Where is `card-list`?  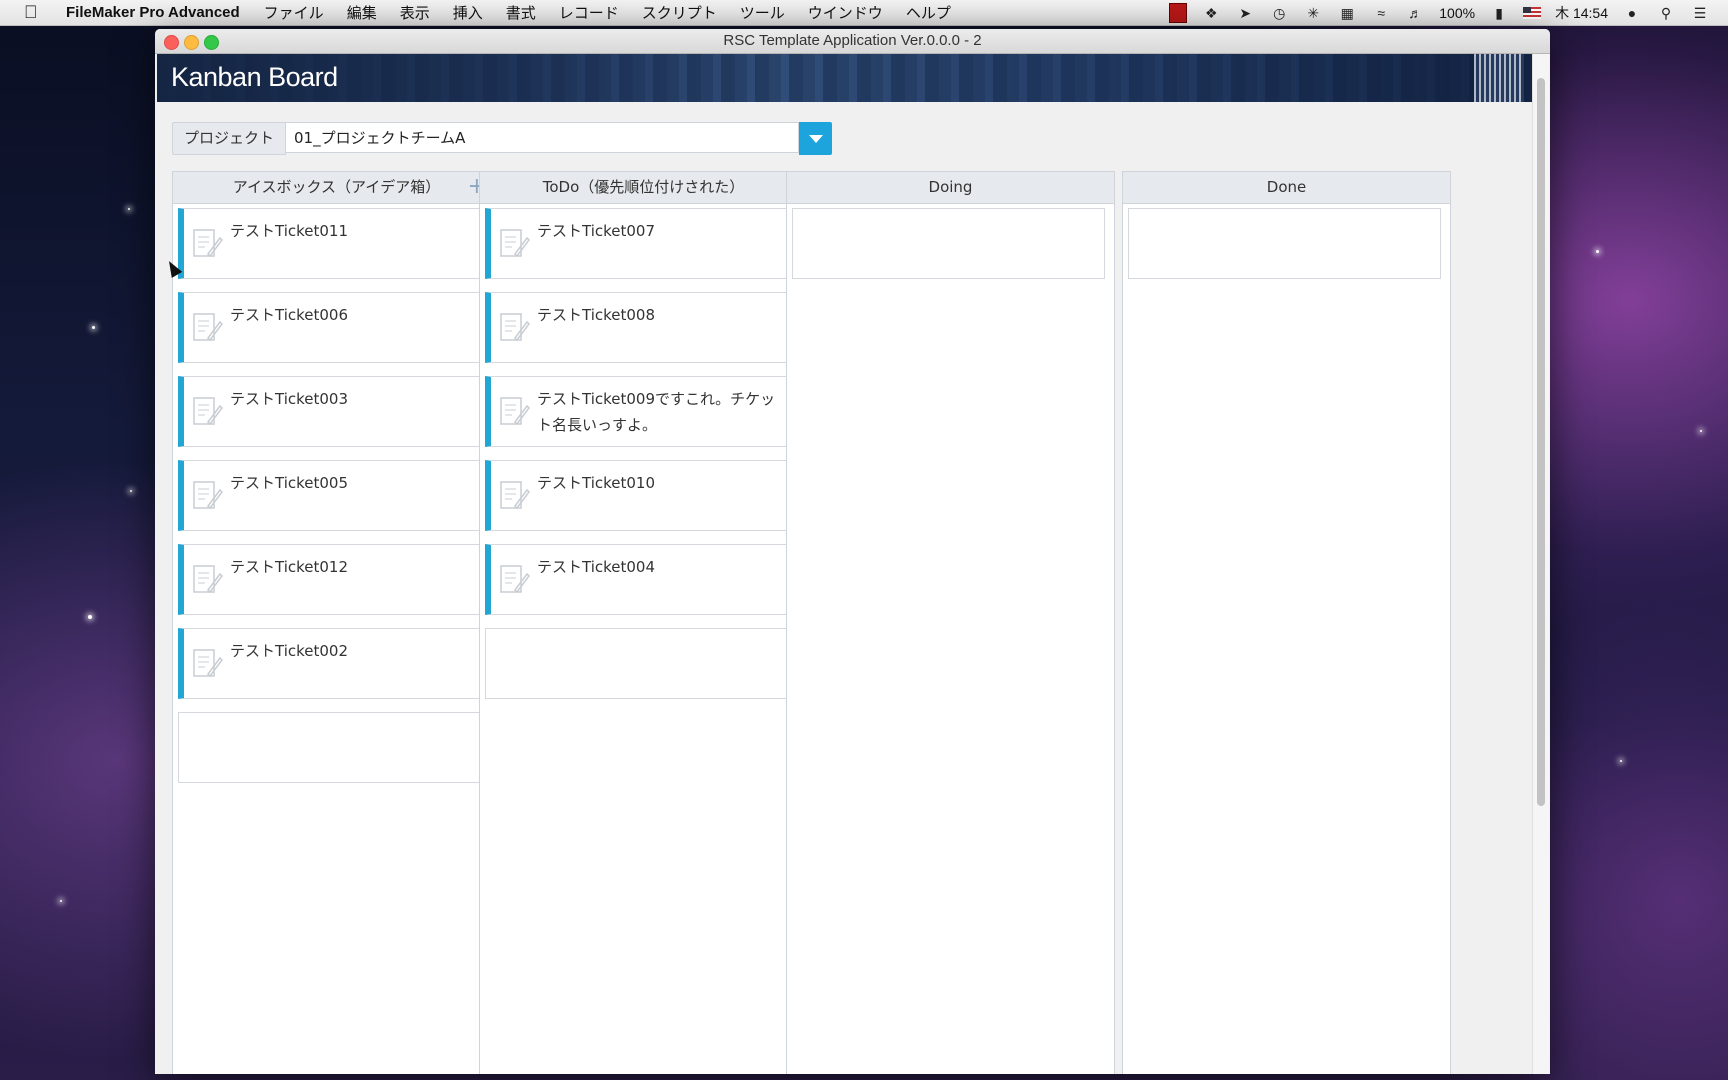
card-list is located at coordinates (950, 241).